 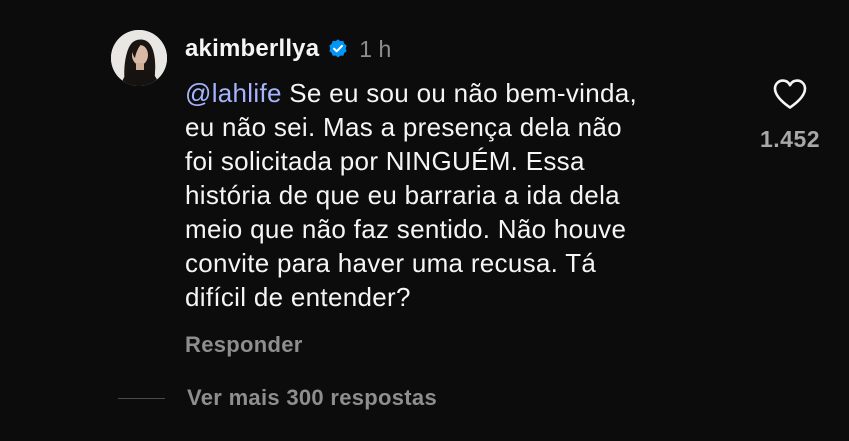 I want to click on comment-line-4: história de que eu barraria a ida dela, so click(x=402, y=195).